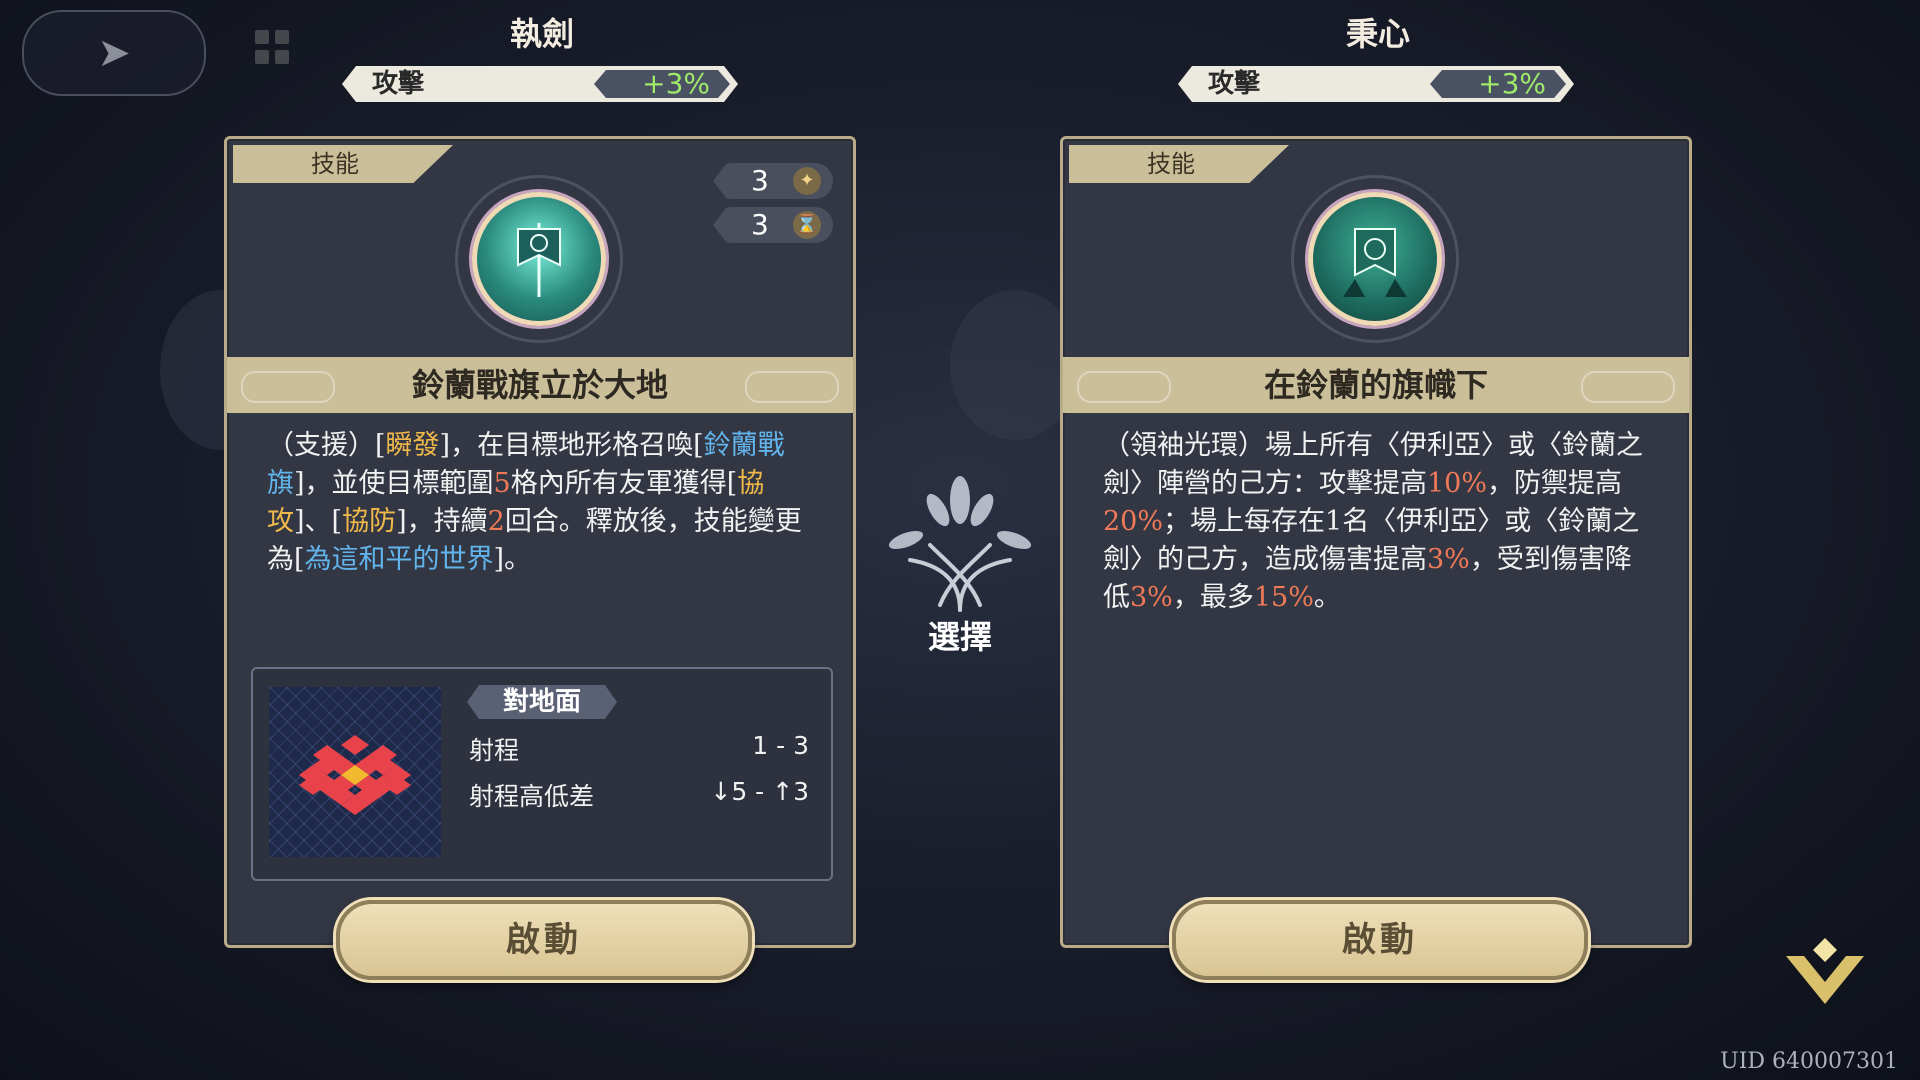  I want to click on skill-name-text: 鈴蘭戰旗立於大地, so click(539, 385).